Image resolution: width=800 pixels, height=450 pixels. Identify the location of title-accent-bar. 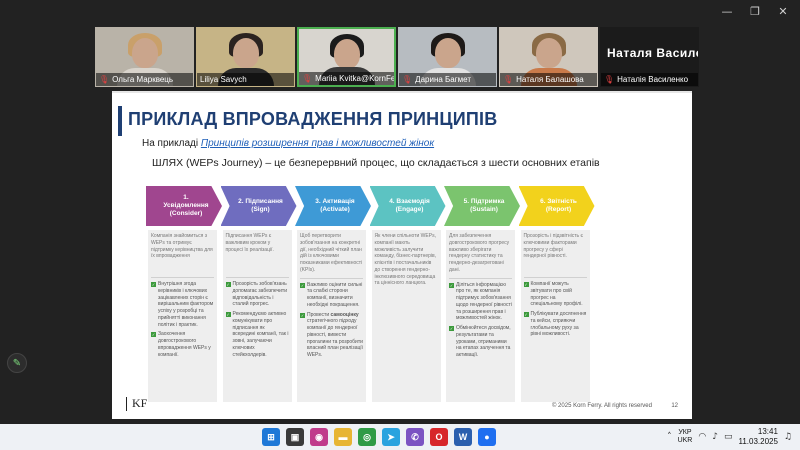
(120, 121).